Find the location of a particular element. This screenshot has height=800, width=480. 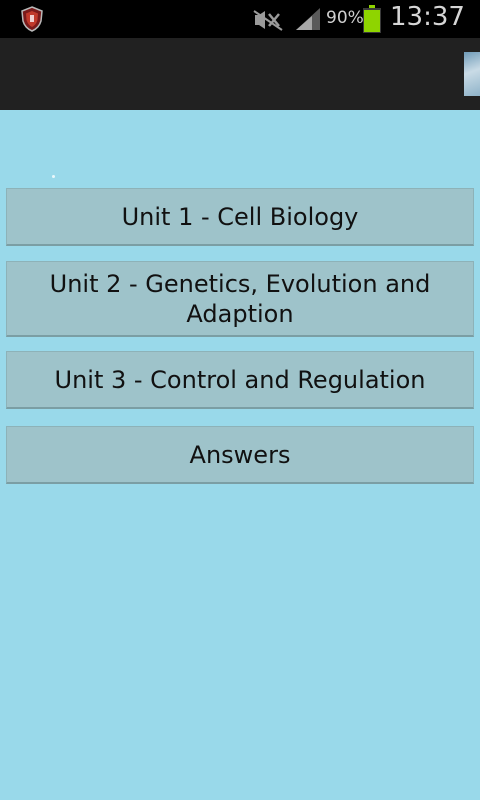

unit-1-button: Unit 1 - Cell Biology is located at coordinates (240, 217).